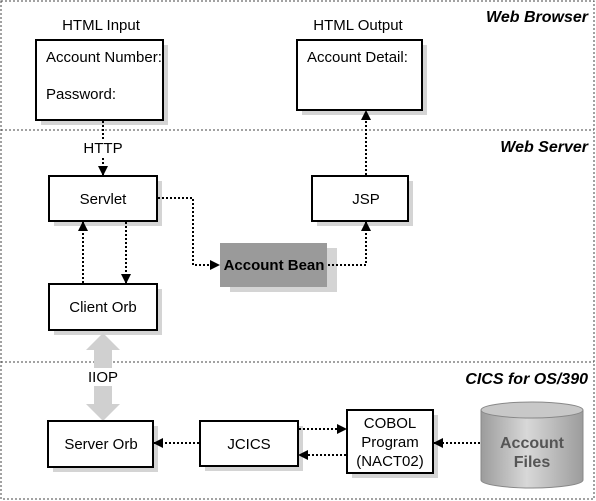  Describe the element at coordinates (81, 94) in the screenshot. I see `password-label: Password:` at that location.